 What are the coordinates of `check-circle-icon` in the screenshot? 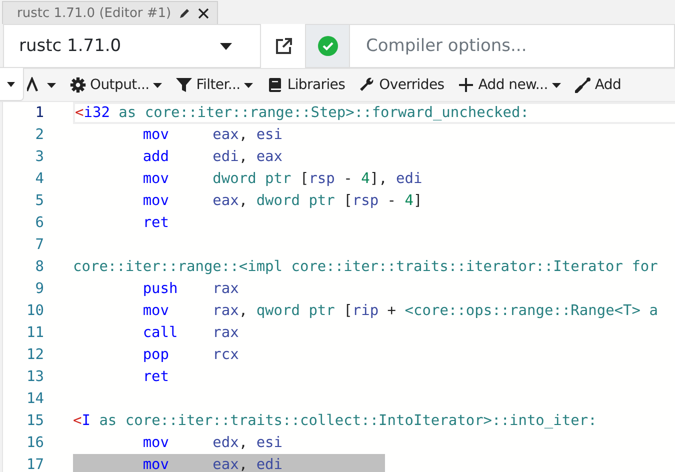 It's located at (328, 46).